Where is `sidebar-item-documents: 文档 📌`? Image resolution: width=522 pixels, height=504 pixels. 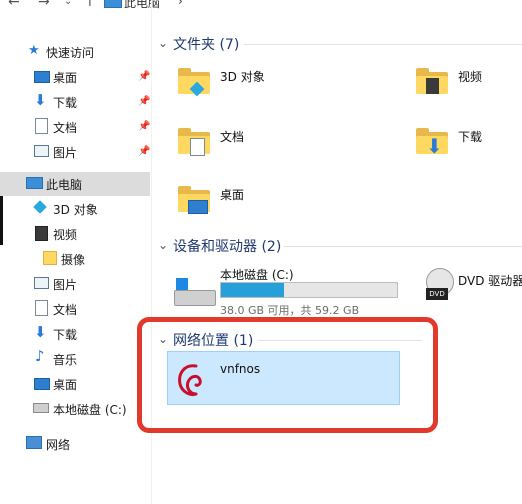
sidebar-item-documents: 文档 📌 is located at coordinates (75, 127).